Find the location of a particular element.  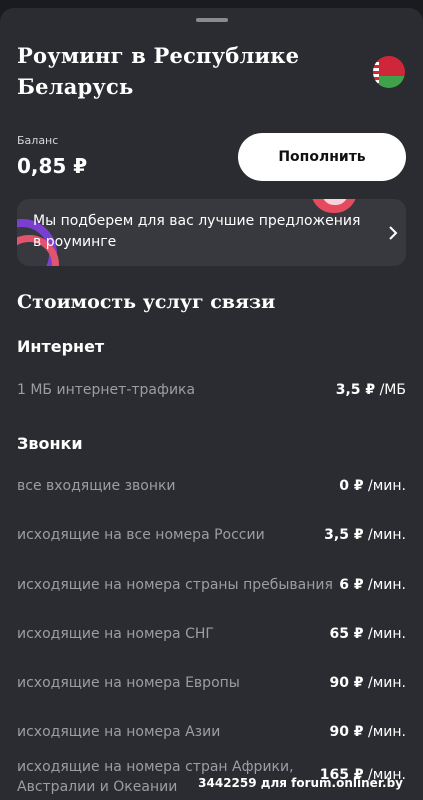

page-title: Роуминг в Республике Беларусь is located at coordinates (182, 71).